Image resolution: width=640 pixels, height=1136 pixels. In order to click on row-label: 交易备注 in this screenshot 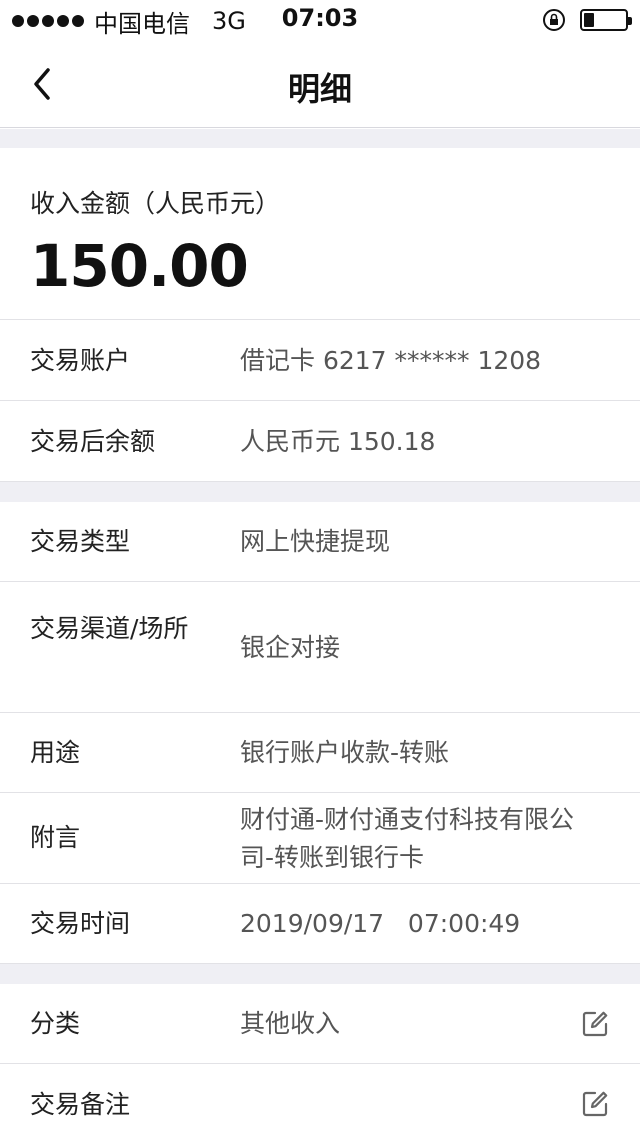, I will do `click(80, 1104)`.